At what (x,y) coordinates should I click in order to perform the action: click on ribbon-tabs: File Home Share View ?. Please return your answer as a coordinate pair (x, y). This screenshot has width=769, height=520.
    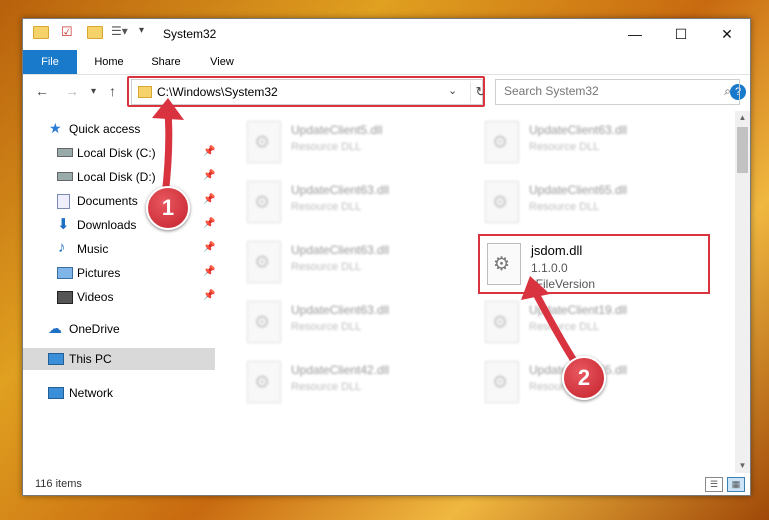
    Looking at the image, I should click on (386, 75).